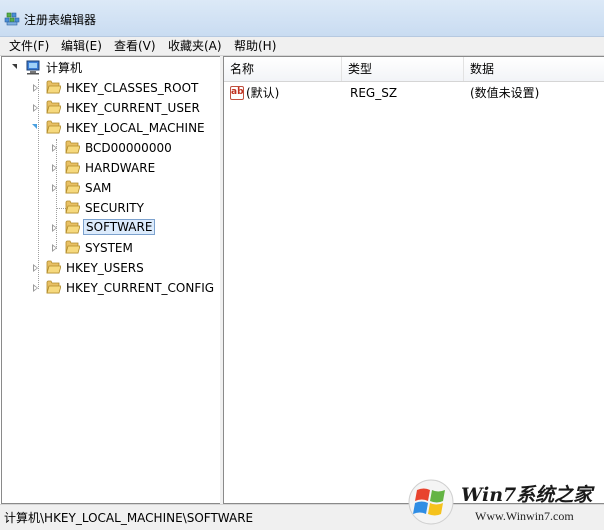 The image size is (604, 530). Describe the element at coordinates (129, 518) in the screenshot. I see `status-path: 计算机\HKEY_LOCAL_MACHINE\SOFTWARE` at that location.